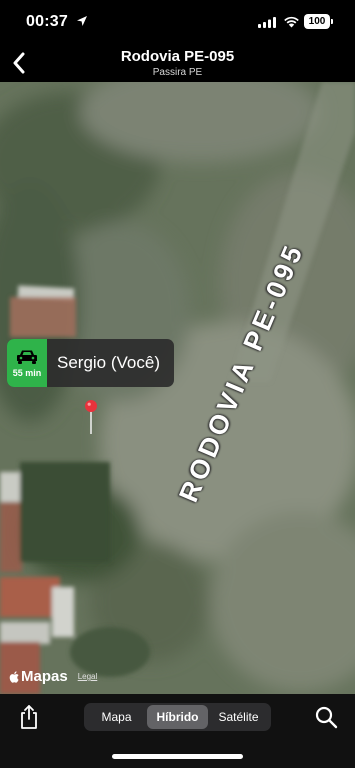 This screenshot has height=768, width=355. I want to click on bottom-toolbar: Mapa Híbrido Satélite, so click(177, 731).